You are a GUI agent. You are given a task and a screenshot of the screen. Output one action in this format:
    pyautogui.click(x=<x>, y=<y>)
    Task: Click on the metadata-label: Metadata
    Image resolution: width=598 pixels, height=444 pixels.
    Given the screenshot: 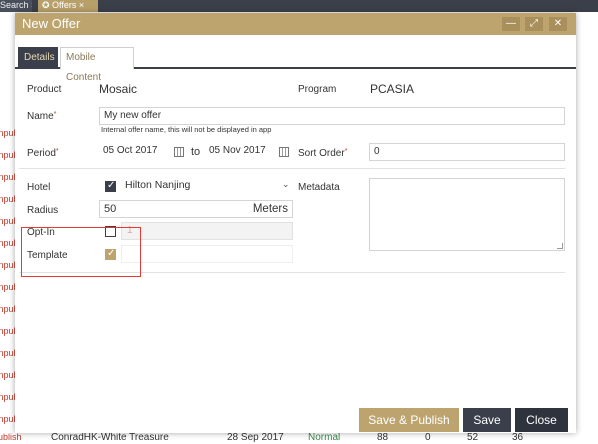 What is the action you would take?
    pyautogui.click(x=319, y=187)
    